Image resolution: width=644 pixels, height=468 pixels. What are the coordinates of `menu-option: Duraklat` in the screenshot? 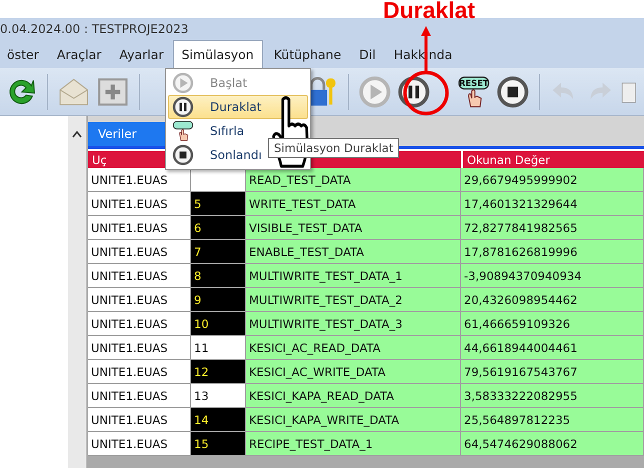 It's located at (238, 107).